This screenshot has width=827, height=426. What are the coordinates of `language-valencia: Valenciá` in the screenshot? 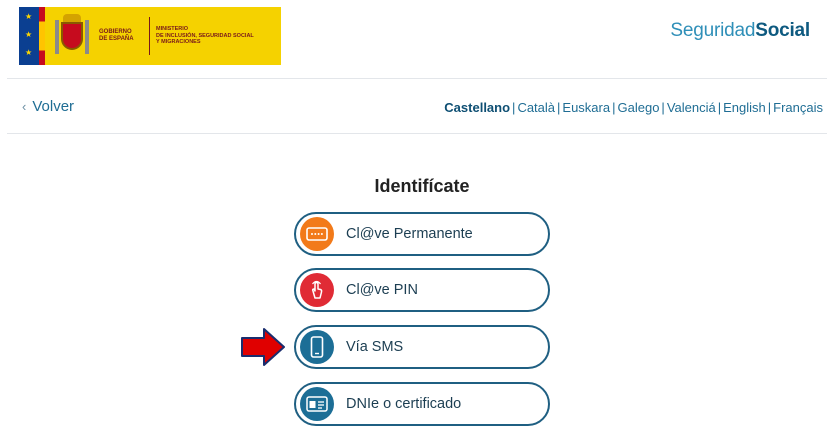 It's located at (691, 107).